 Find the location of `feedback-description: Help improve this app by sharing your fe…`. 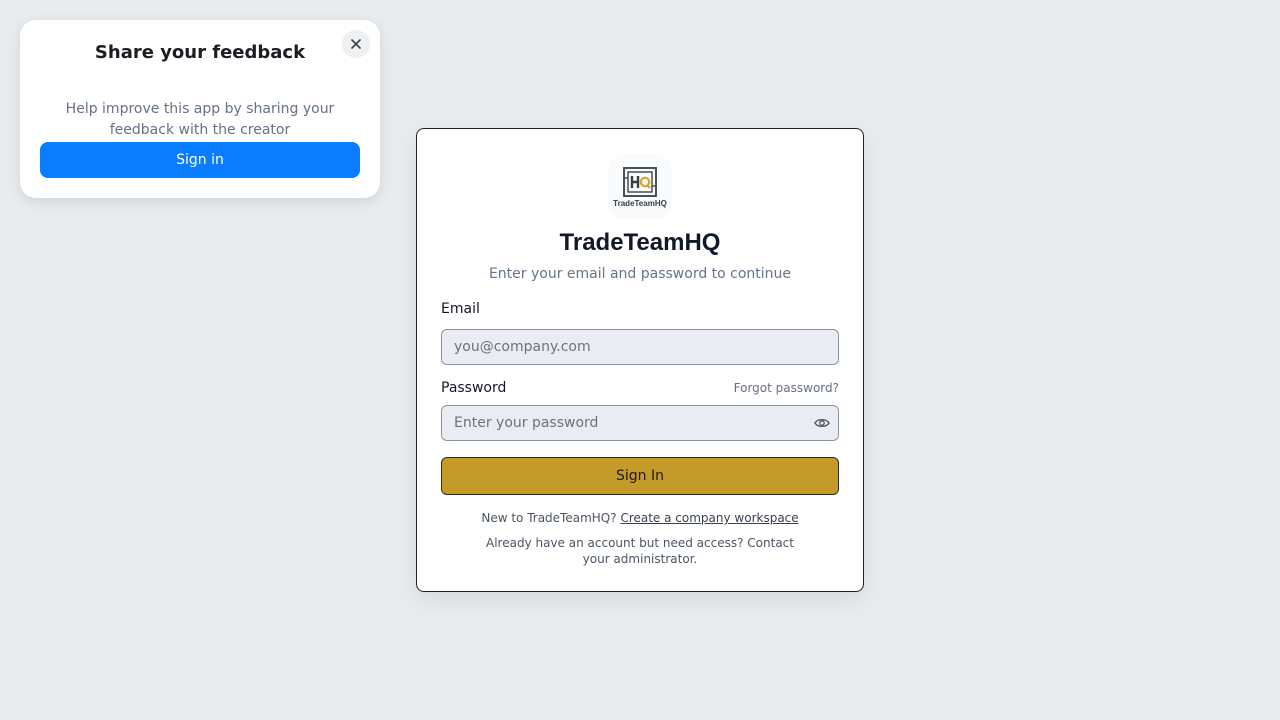

feedback-description: Help improve this app by sharing your fe… is located at coordinates (200, 119).